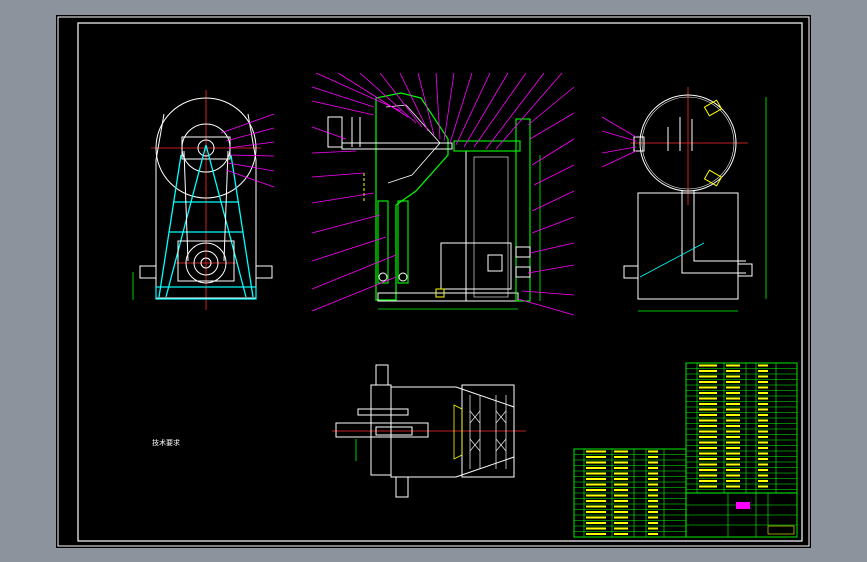 This screenshot has height=562, width=867. Describe the element at coordinates (713, 108) in the screenshot. I see `flange-top-right` at that location.